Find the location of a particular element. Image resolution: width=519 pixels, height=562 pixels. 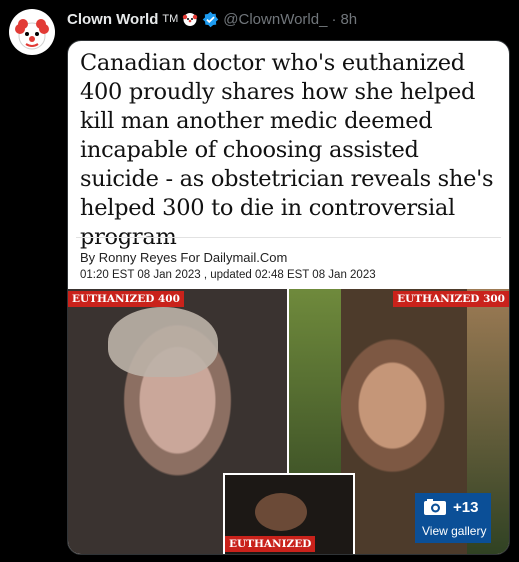

author-handle: @ClownWorld_ is located at coordinates (275, 19).